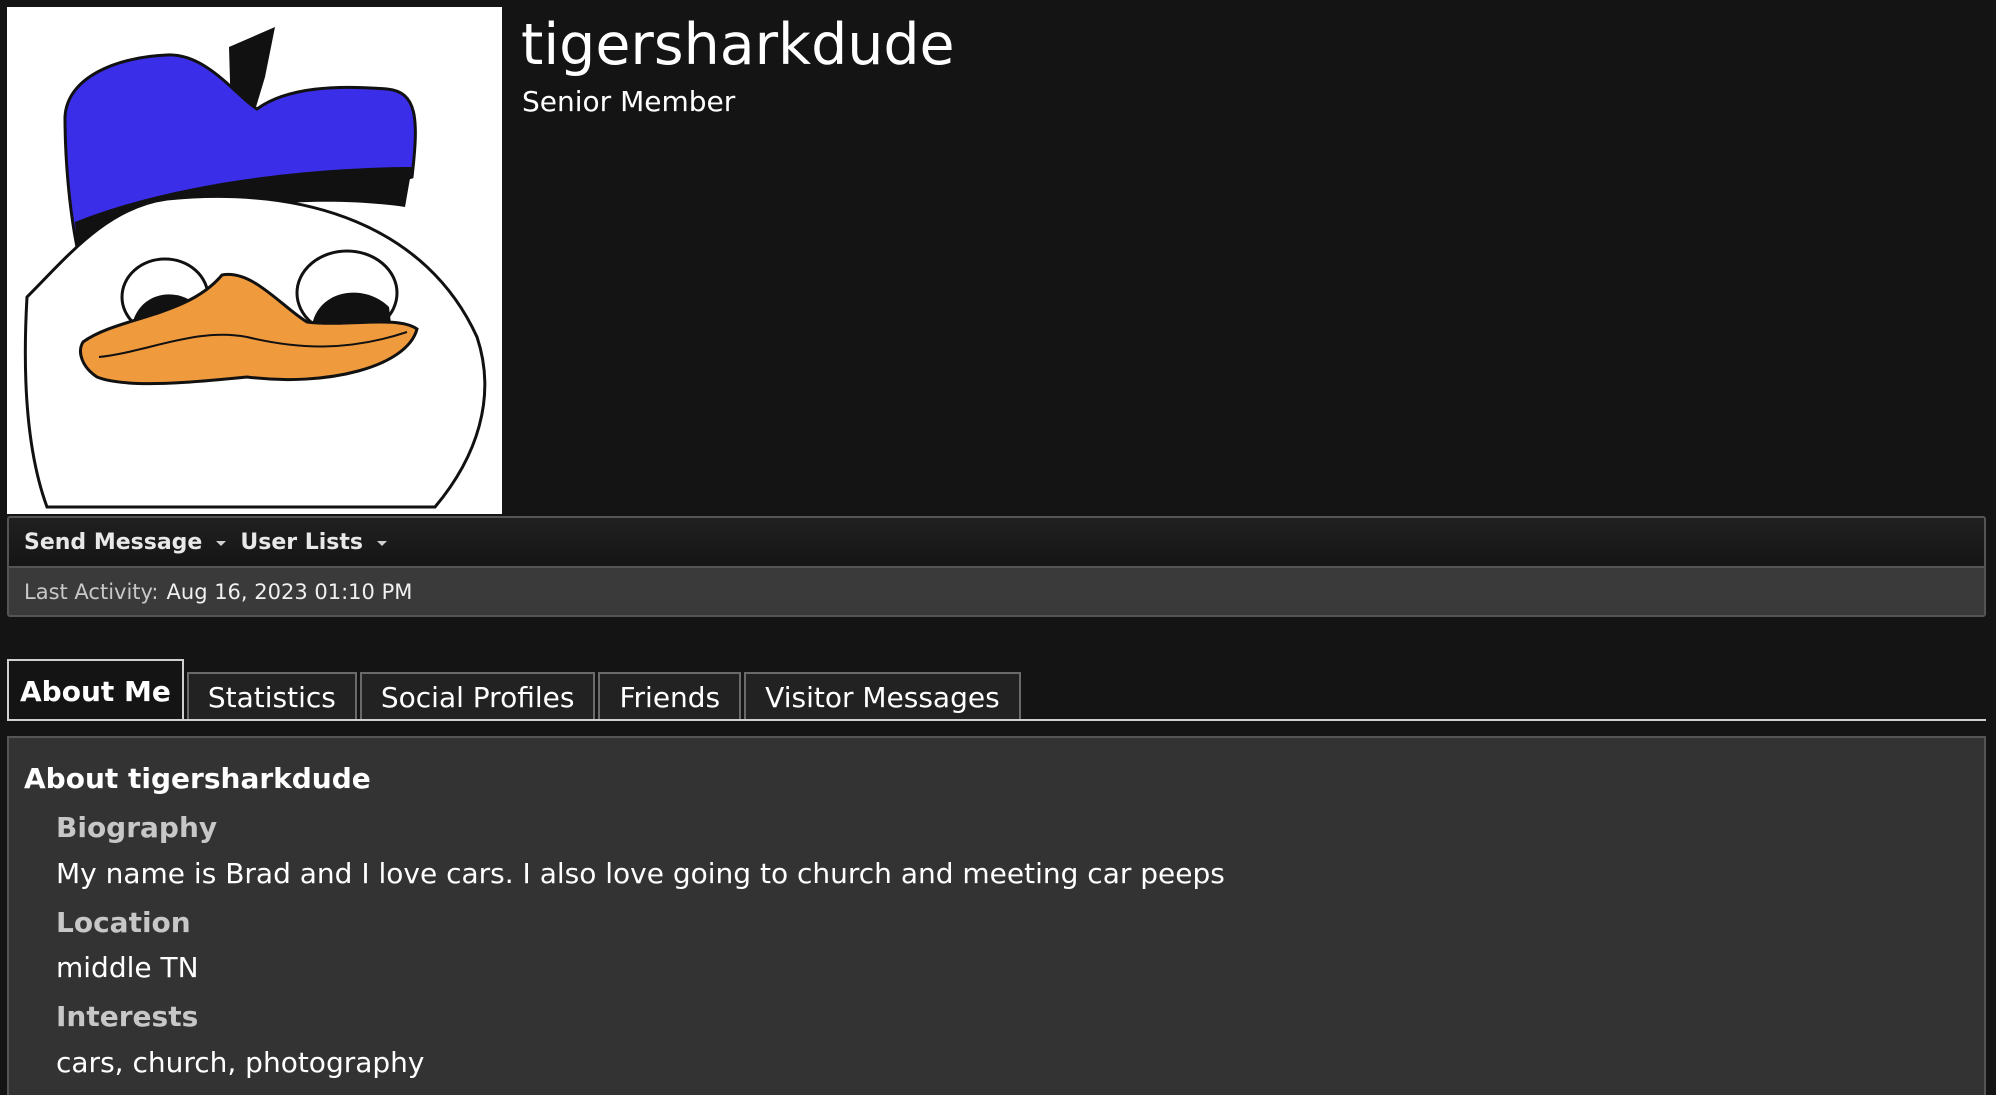 This screenshot has height=1095, width=1996. Describe the element at coordinates (91, 591) in the screenshot. I see `last-activity-label: Last Activity:` at that location.